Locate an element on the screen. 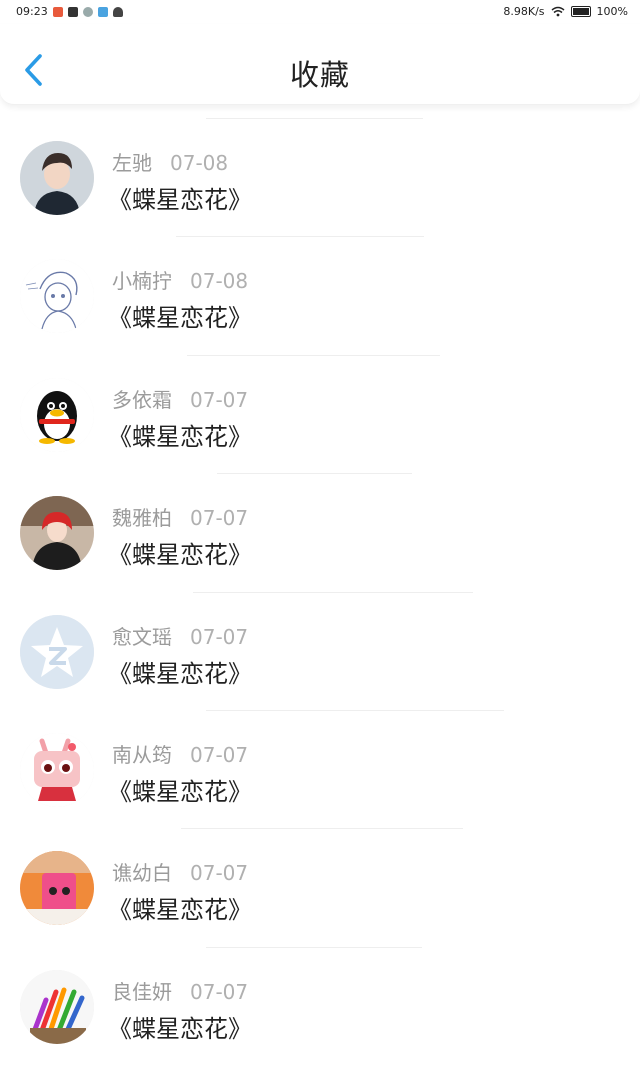  item-meta: 魏雅柏 07-07 is located at coordinates (180, 516).